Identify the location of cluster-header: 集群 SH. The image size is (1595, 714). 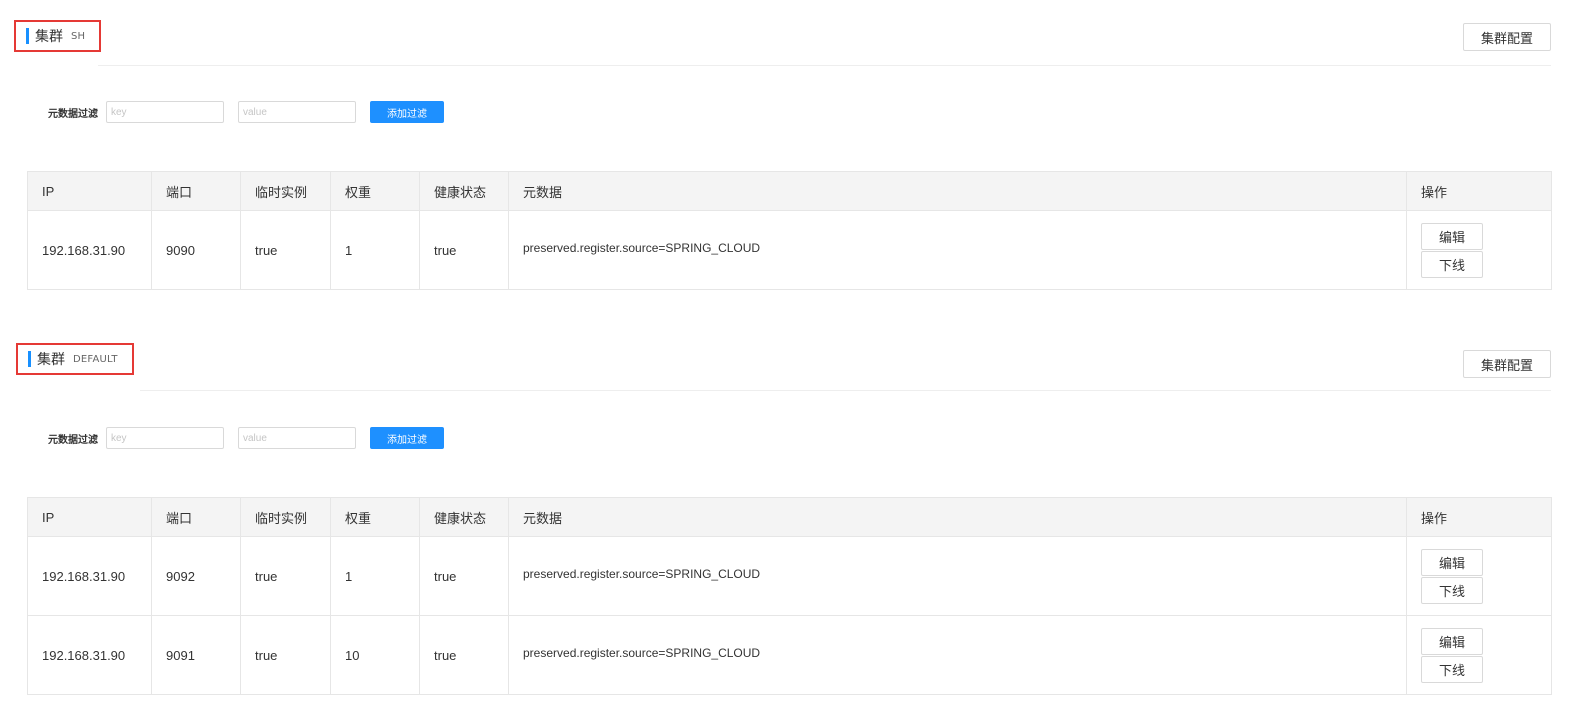
(58, 36).